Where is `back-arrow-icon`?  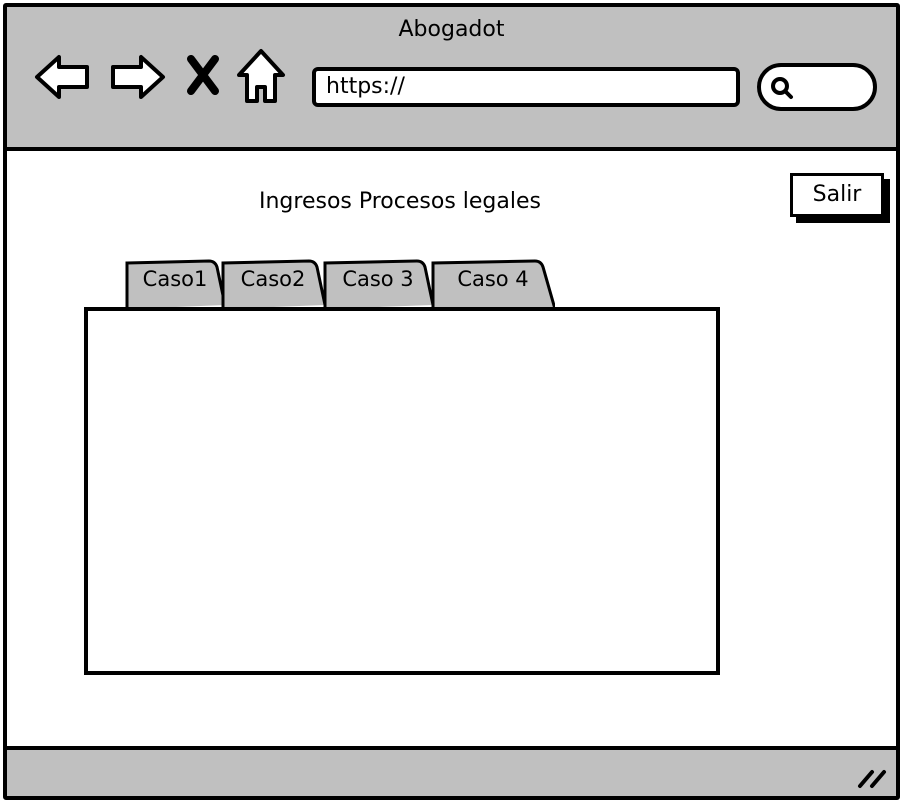 back-arrow-icon is located at coordinates (63, 77).